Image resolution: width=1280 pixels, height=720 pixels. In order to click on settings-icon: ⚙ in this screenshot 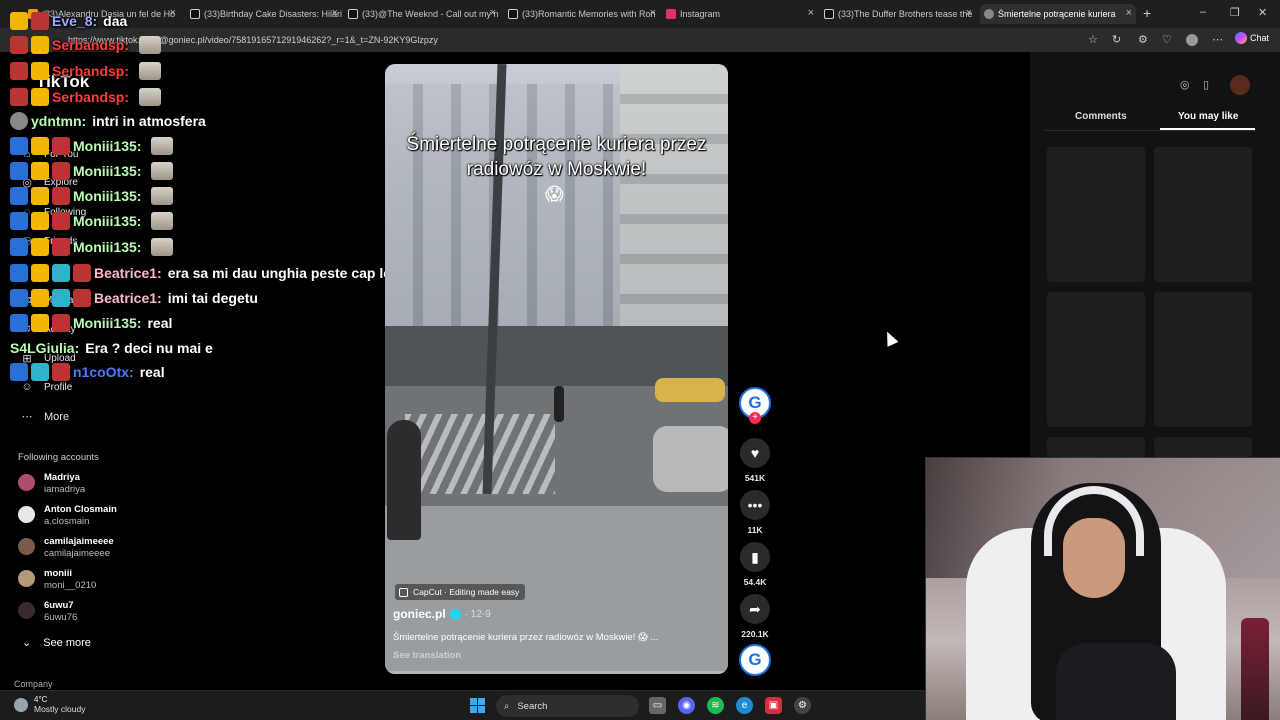, I will do `click(802, 705)`.